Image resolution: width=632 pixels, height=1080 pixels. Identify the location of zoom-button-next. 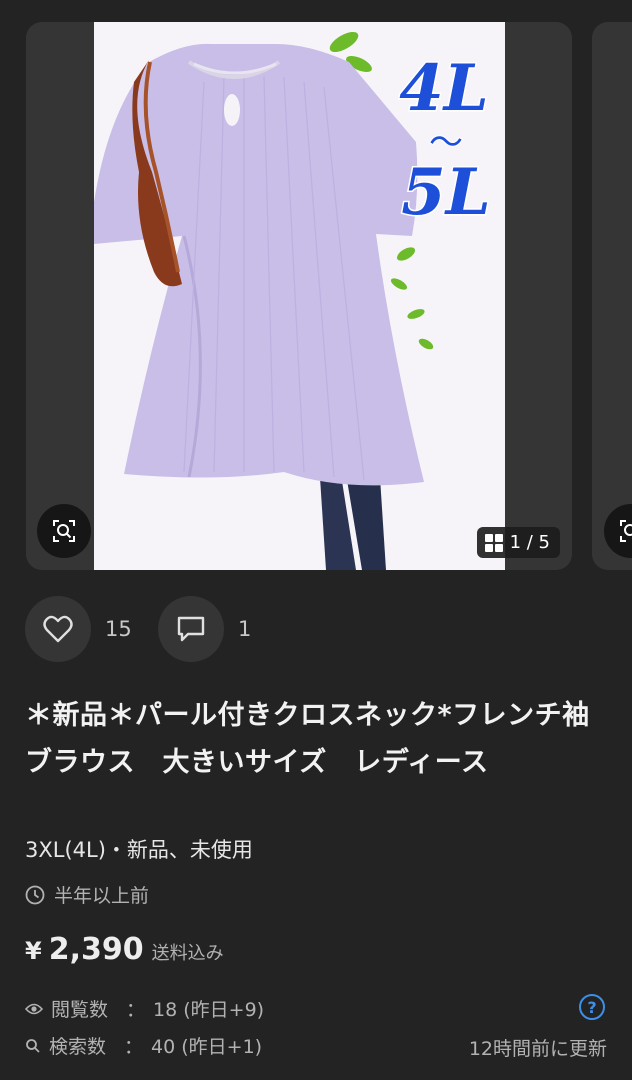
(618, 531).